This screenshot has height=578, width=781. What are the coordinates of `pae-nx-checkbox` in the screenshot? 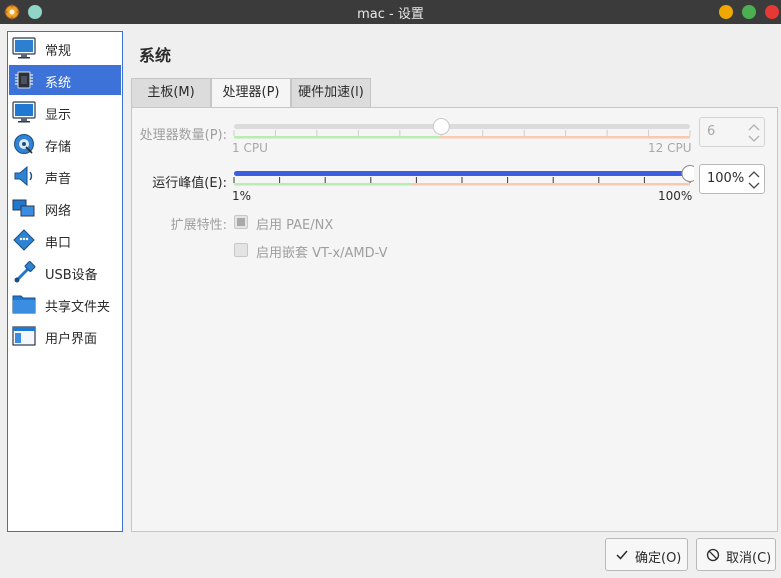 It's located at (241, 222).